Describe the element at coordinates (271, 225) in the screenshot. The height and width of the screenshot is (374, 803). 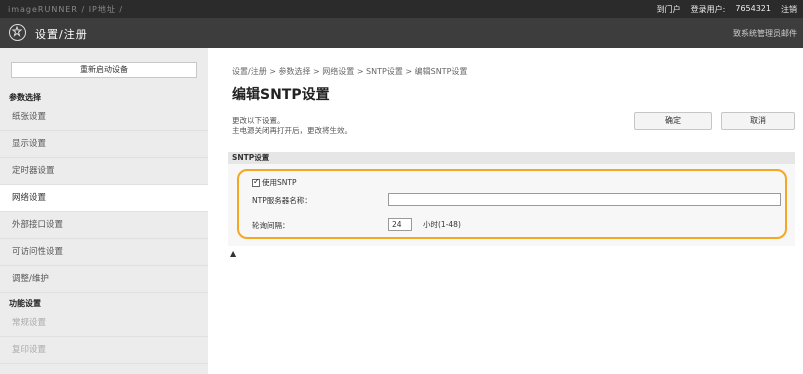
I see `polling-interval-label: 轮询间隔：` at that location.